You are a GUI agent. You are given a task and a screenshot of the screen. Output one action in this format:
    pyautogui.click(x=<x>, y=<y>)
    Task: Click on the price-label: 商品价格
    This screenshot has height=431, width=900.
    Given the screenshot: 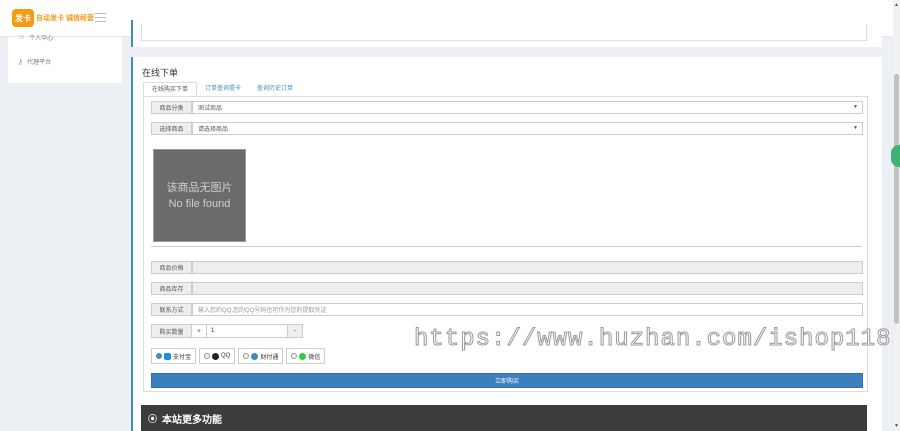 What is the action you would take?
    pyautogui.click(x=171, y=267)
    